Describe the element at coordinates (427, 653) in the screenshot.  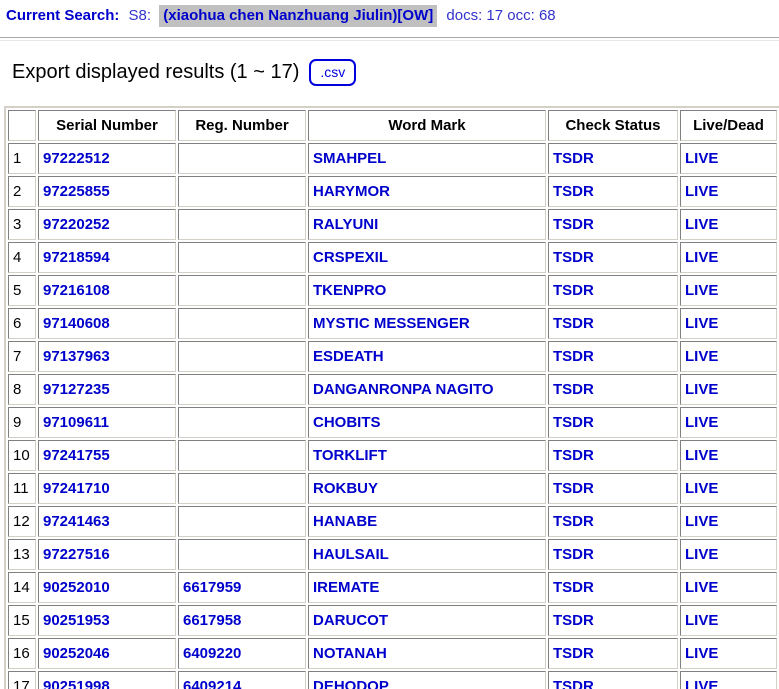
I see `cell-word-mark: NOTANAH` at that location.